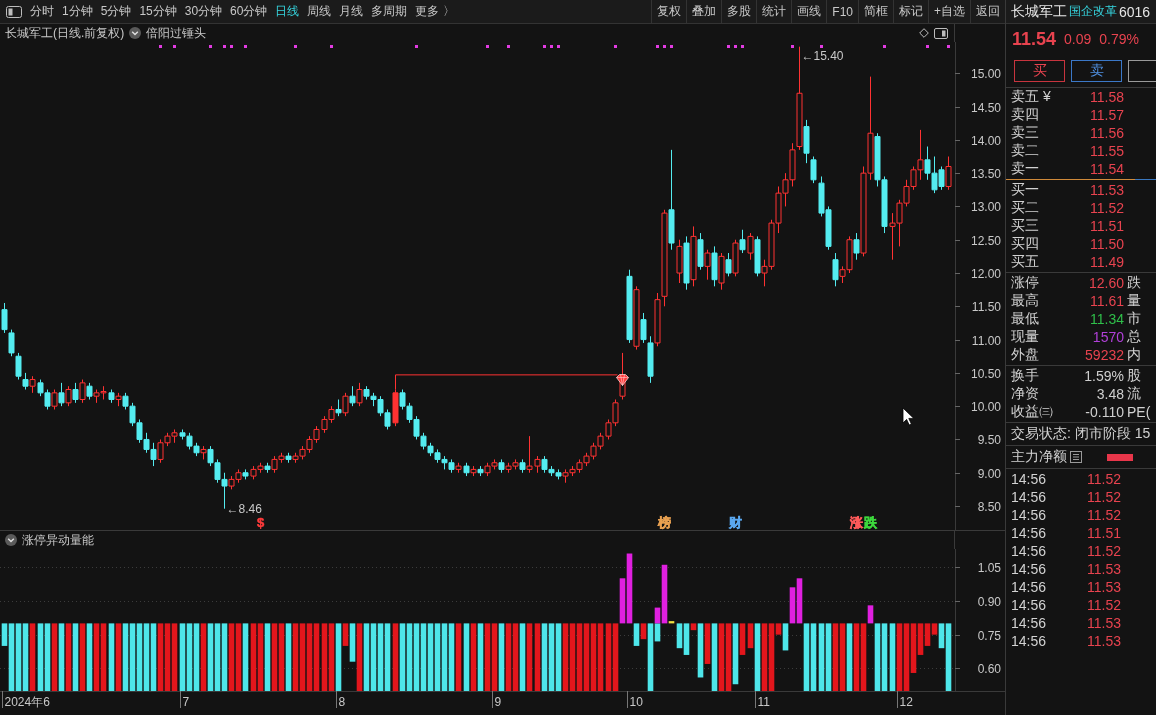 Image resolution: width=1156 pixels, height=715 pixels. Describe the element at coordinates (774, 11) in the screenshot. I see `toolbar-button: 统计` at that location.